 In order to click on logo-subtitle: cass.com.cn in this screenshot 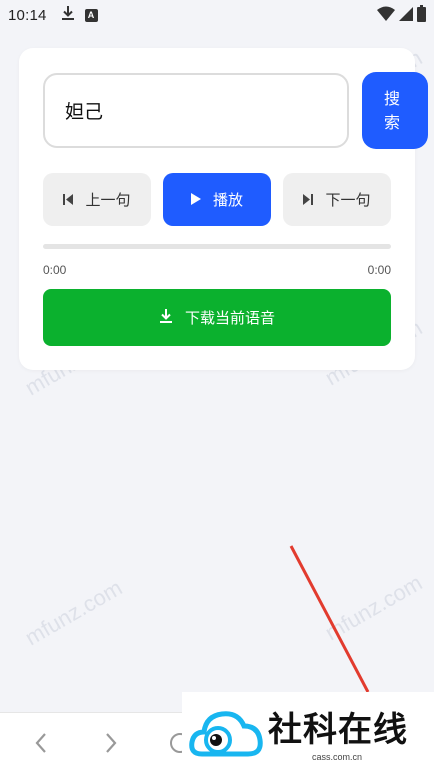, I will do `click(337, 757)`.